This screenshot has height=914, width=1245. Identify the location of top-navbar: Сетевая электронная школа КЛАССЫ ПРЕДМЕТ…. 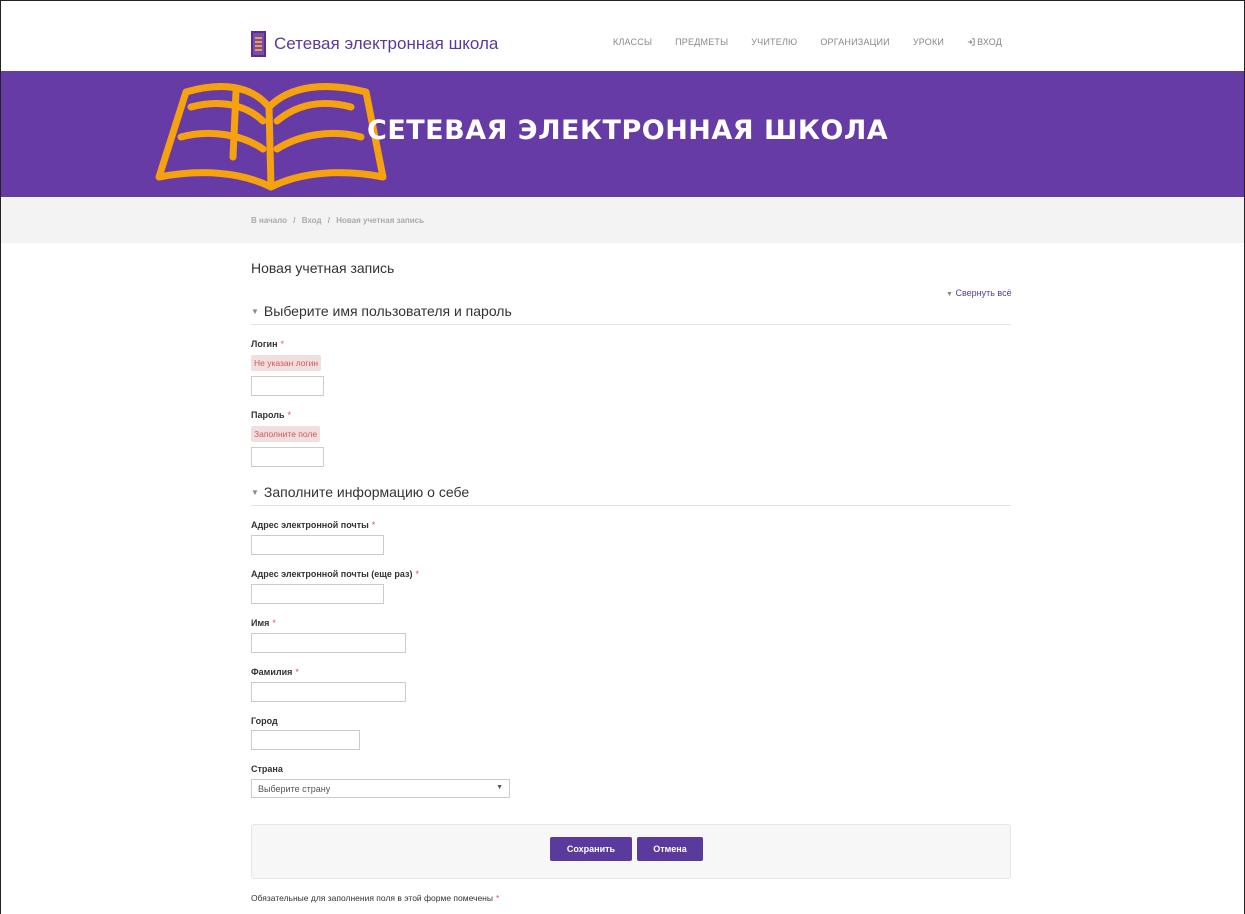
(622, 36).